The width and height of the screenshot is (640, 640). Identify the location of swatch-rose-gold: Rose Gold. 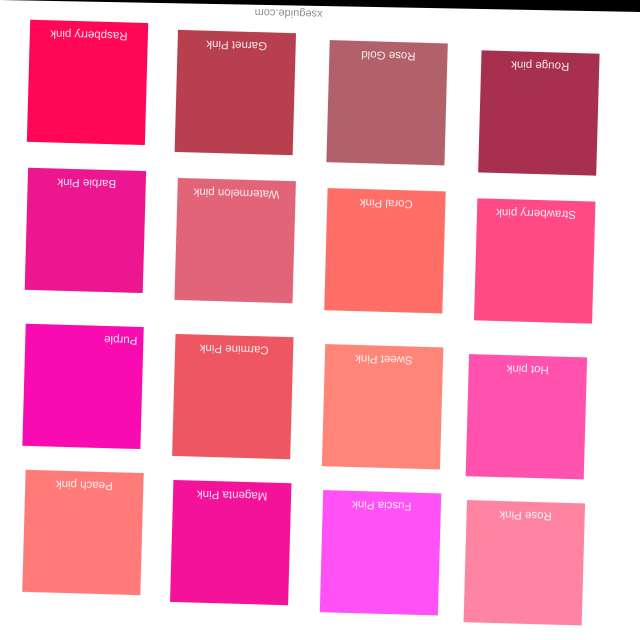
(387, 103).